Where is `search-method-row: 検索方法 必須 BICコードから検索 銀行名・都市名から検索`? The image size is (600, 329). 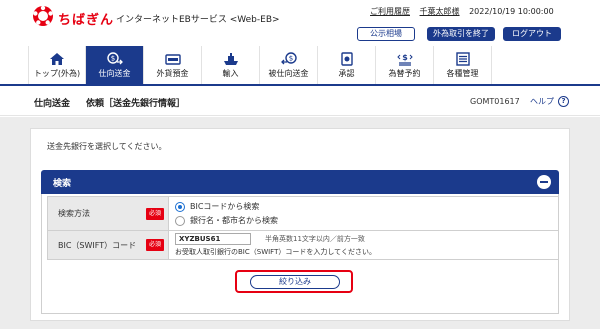
search-method-row: 検索方法 必須 BICコードから検索 銀行名・都市名から検索 is located at coordinates (303, 213).